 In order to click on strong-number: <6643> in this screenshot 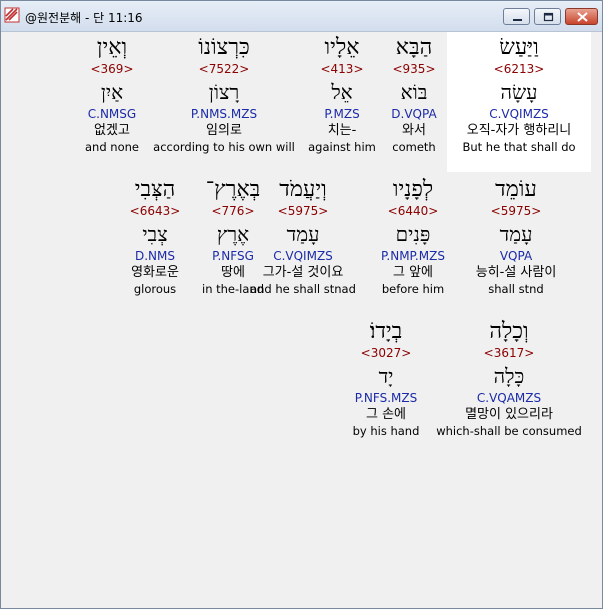, I will do `click(155, 211)`.